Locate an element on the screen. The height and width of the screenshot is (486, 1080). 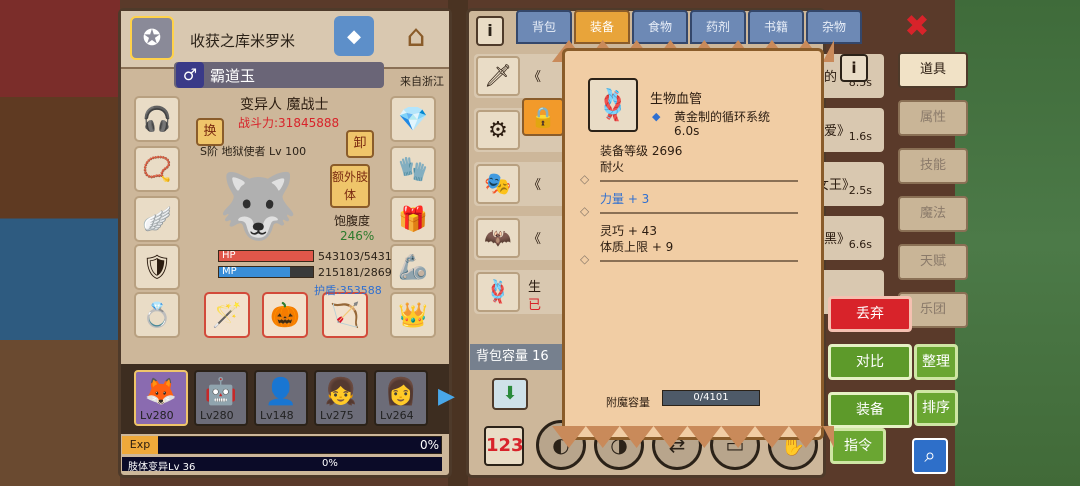
download-icon: ⬇ is located at coordinates (510, 394).